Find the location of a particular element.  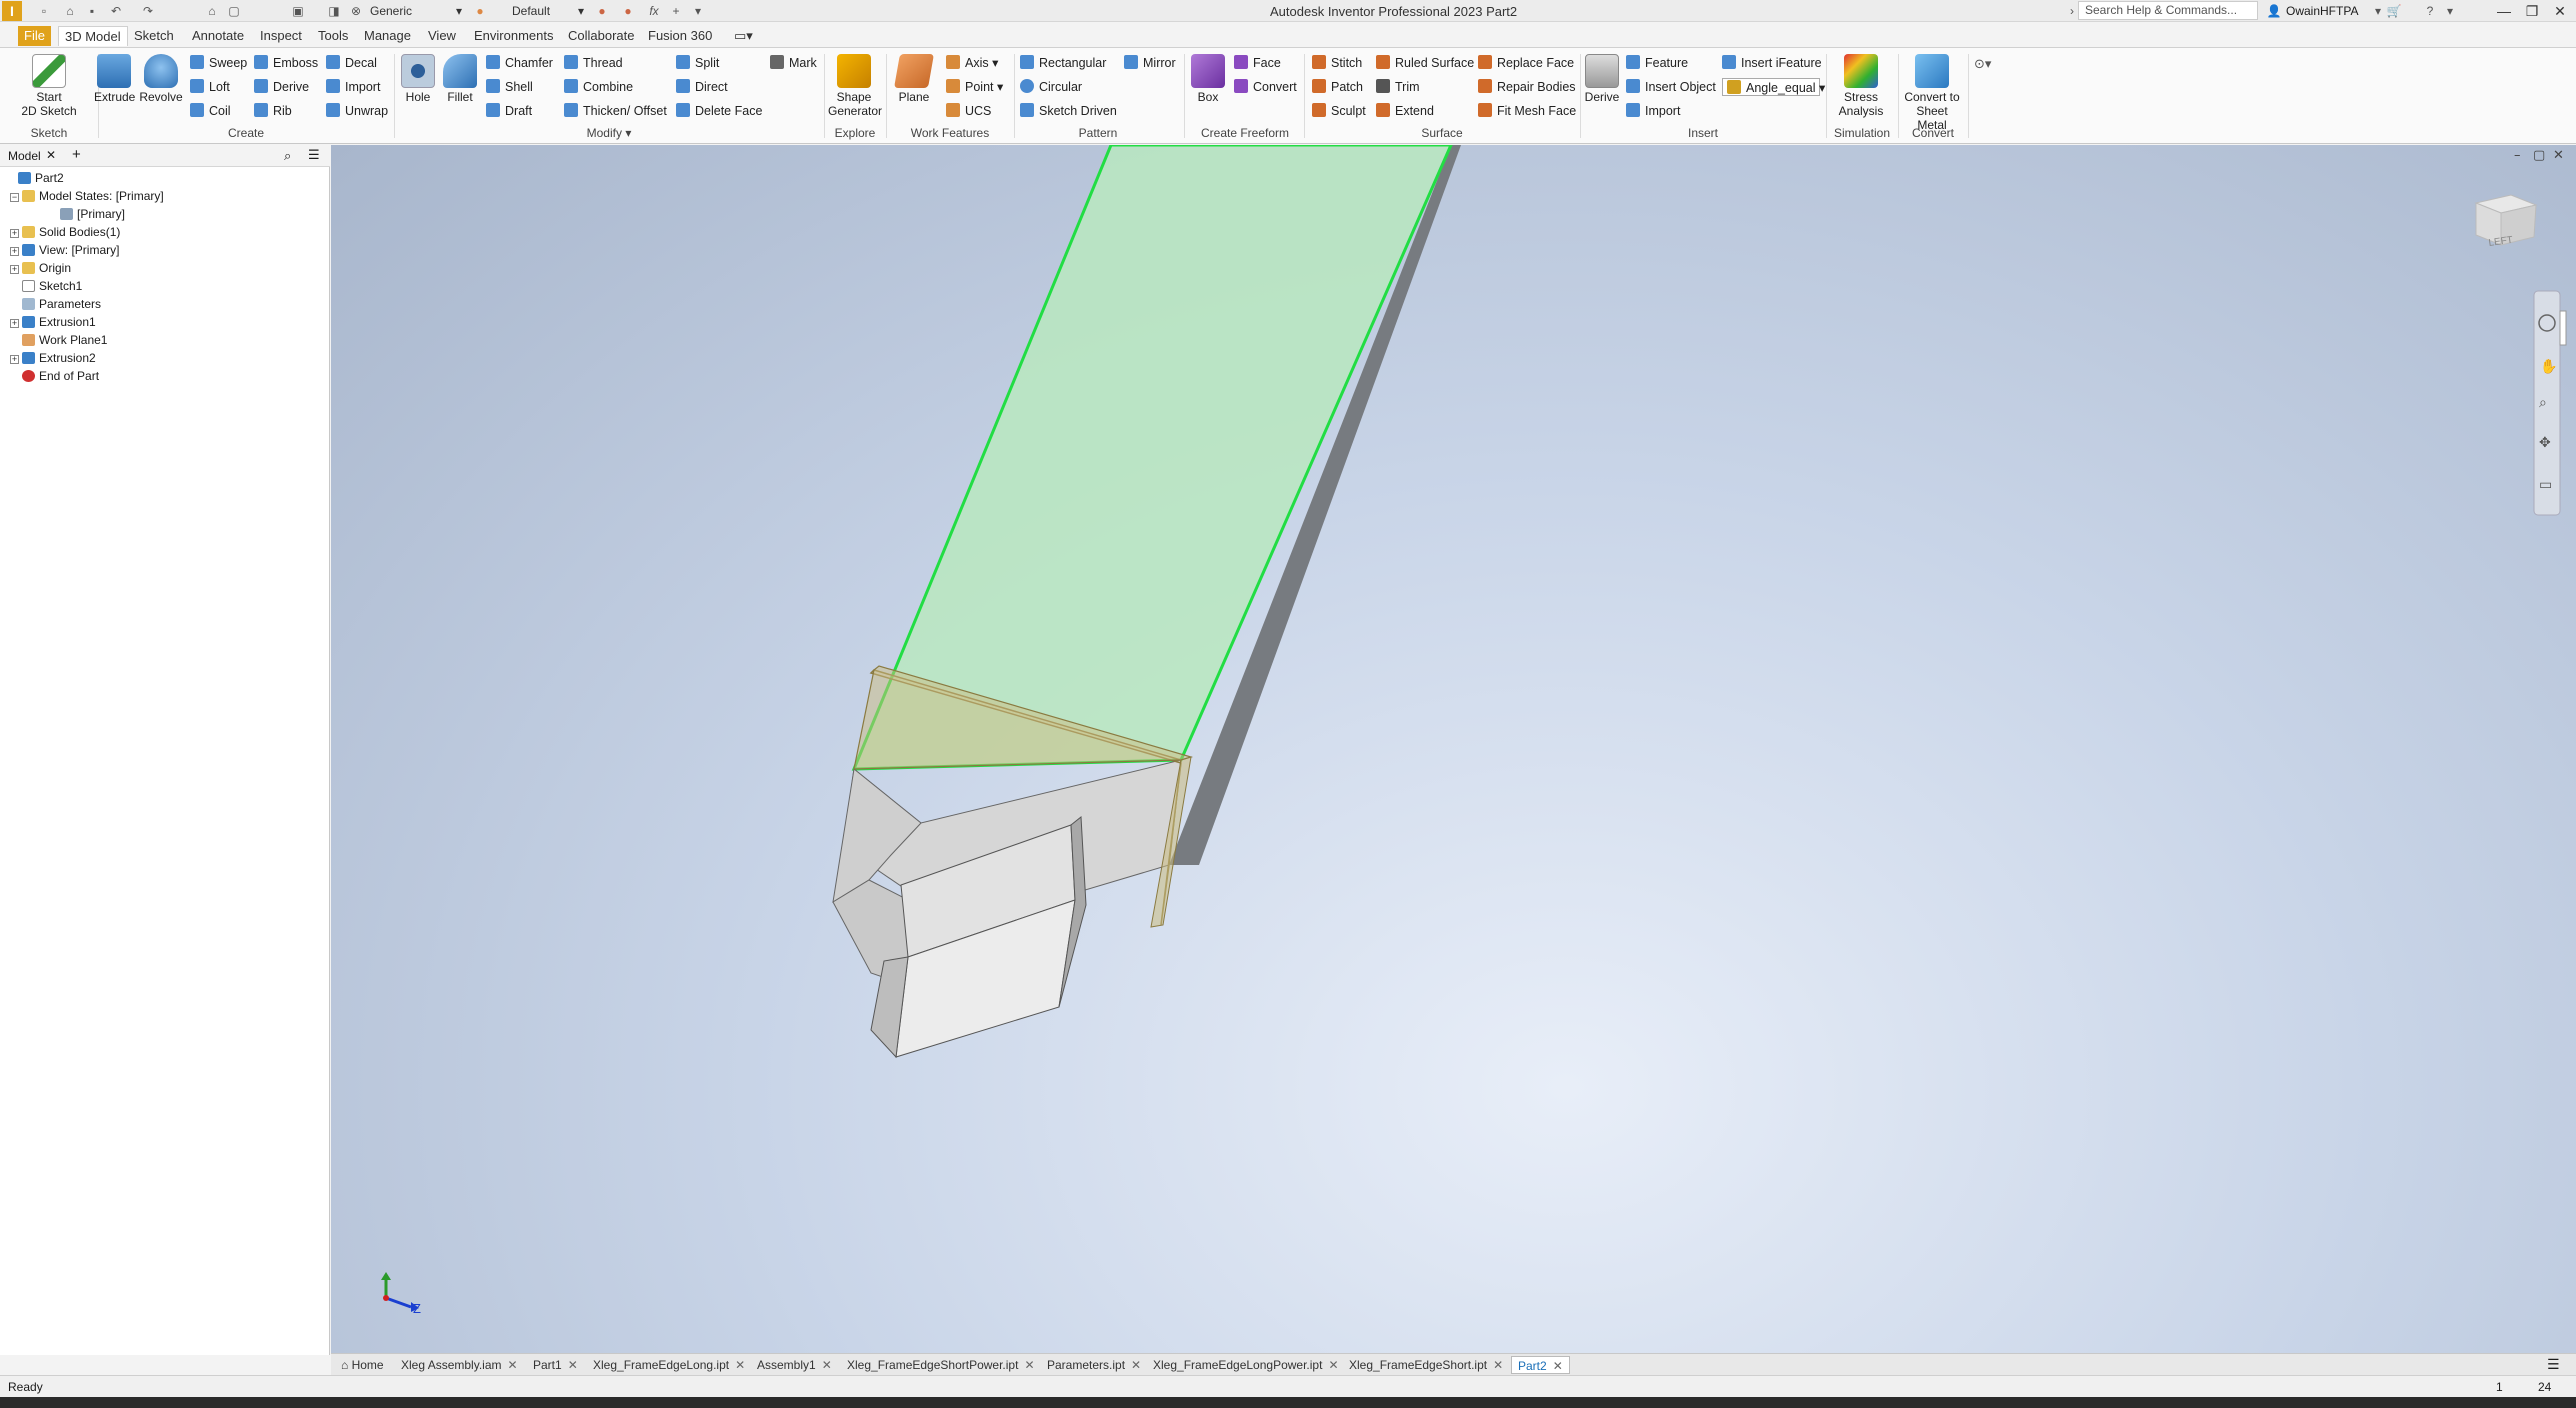

adjust-icon: ● is located at coordinates (602, 11).